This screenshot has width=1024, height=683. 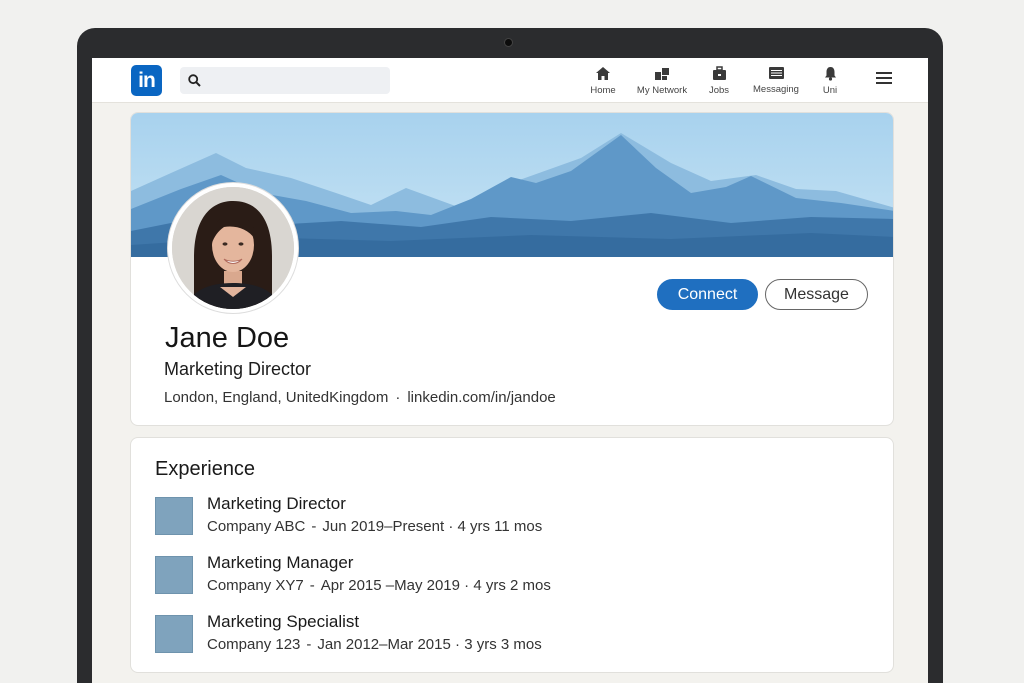 I want to click on search-input, so click(x=285, y=80).